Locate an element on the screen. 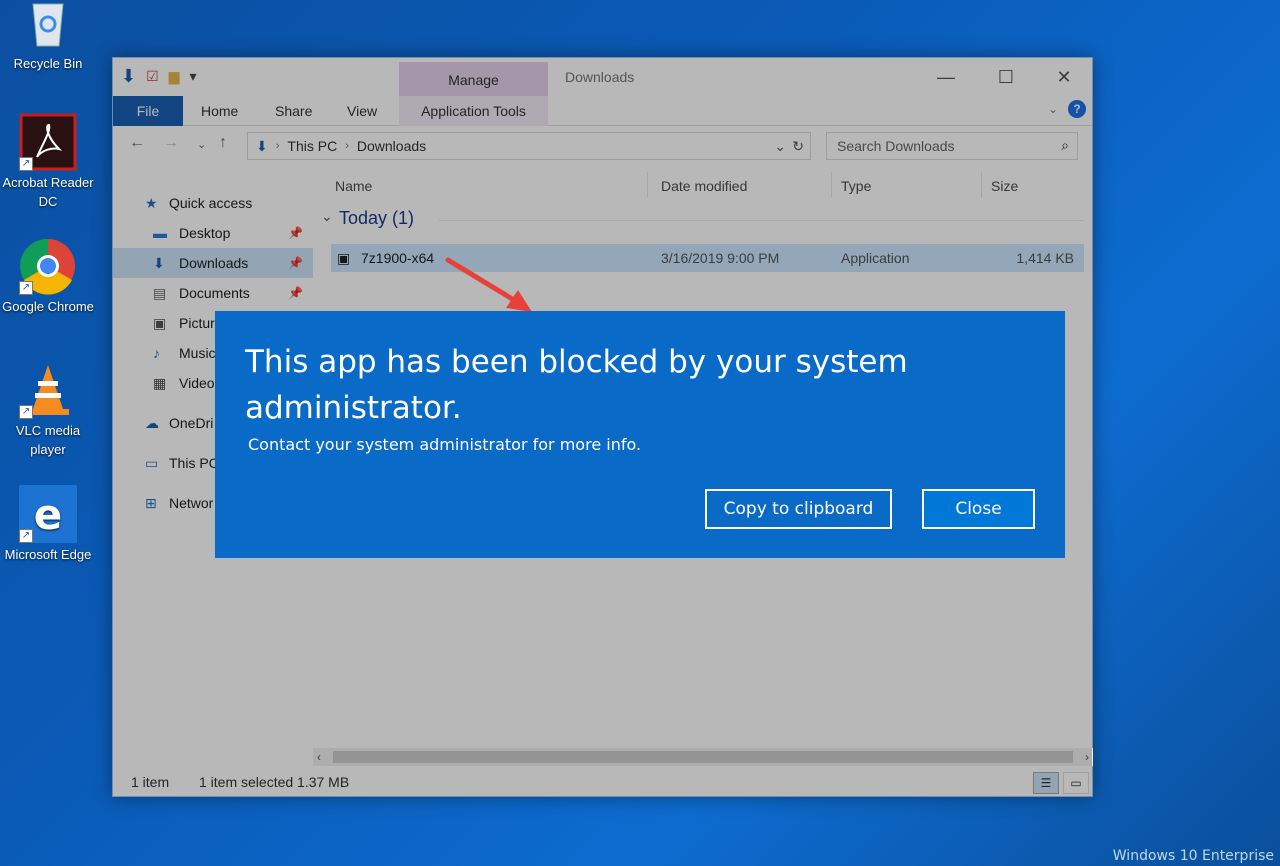  desktop-icon-label: VLC media player is located at coordinates (48, 440).